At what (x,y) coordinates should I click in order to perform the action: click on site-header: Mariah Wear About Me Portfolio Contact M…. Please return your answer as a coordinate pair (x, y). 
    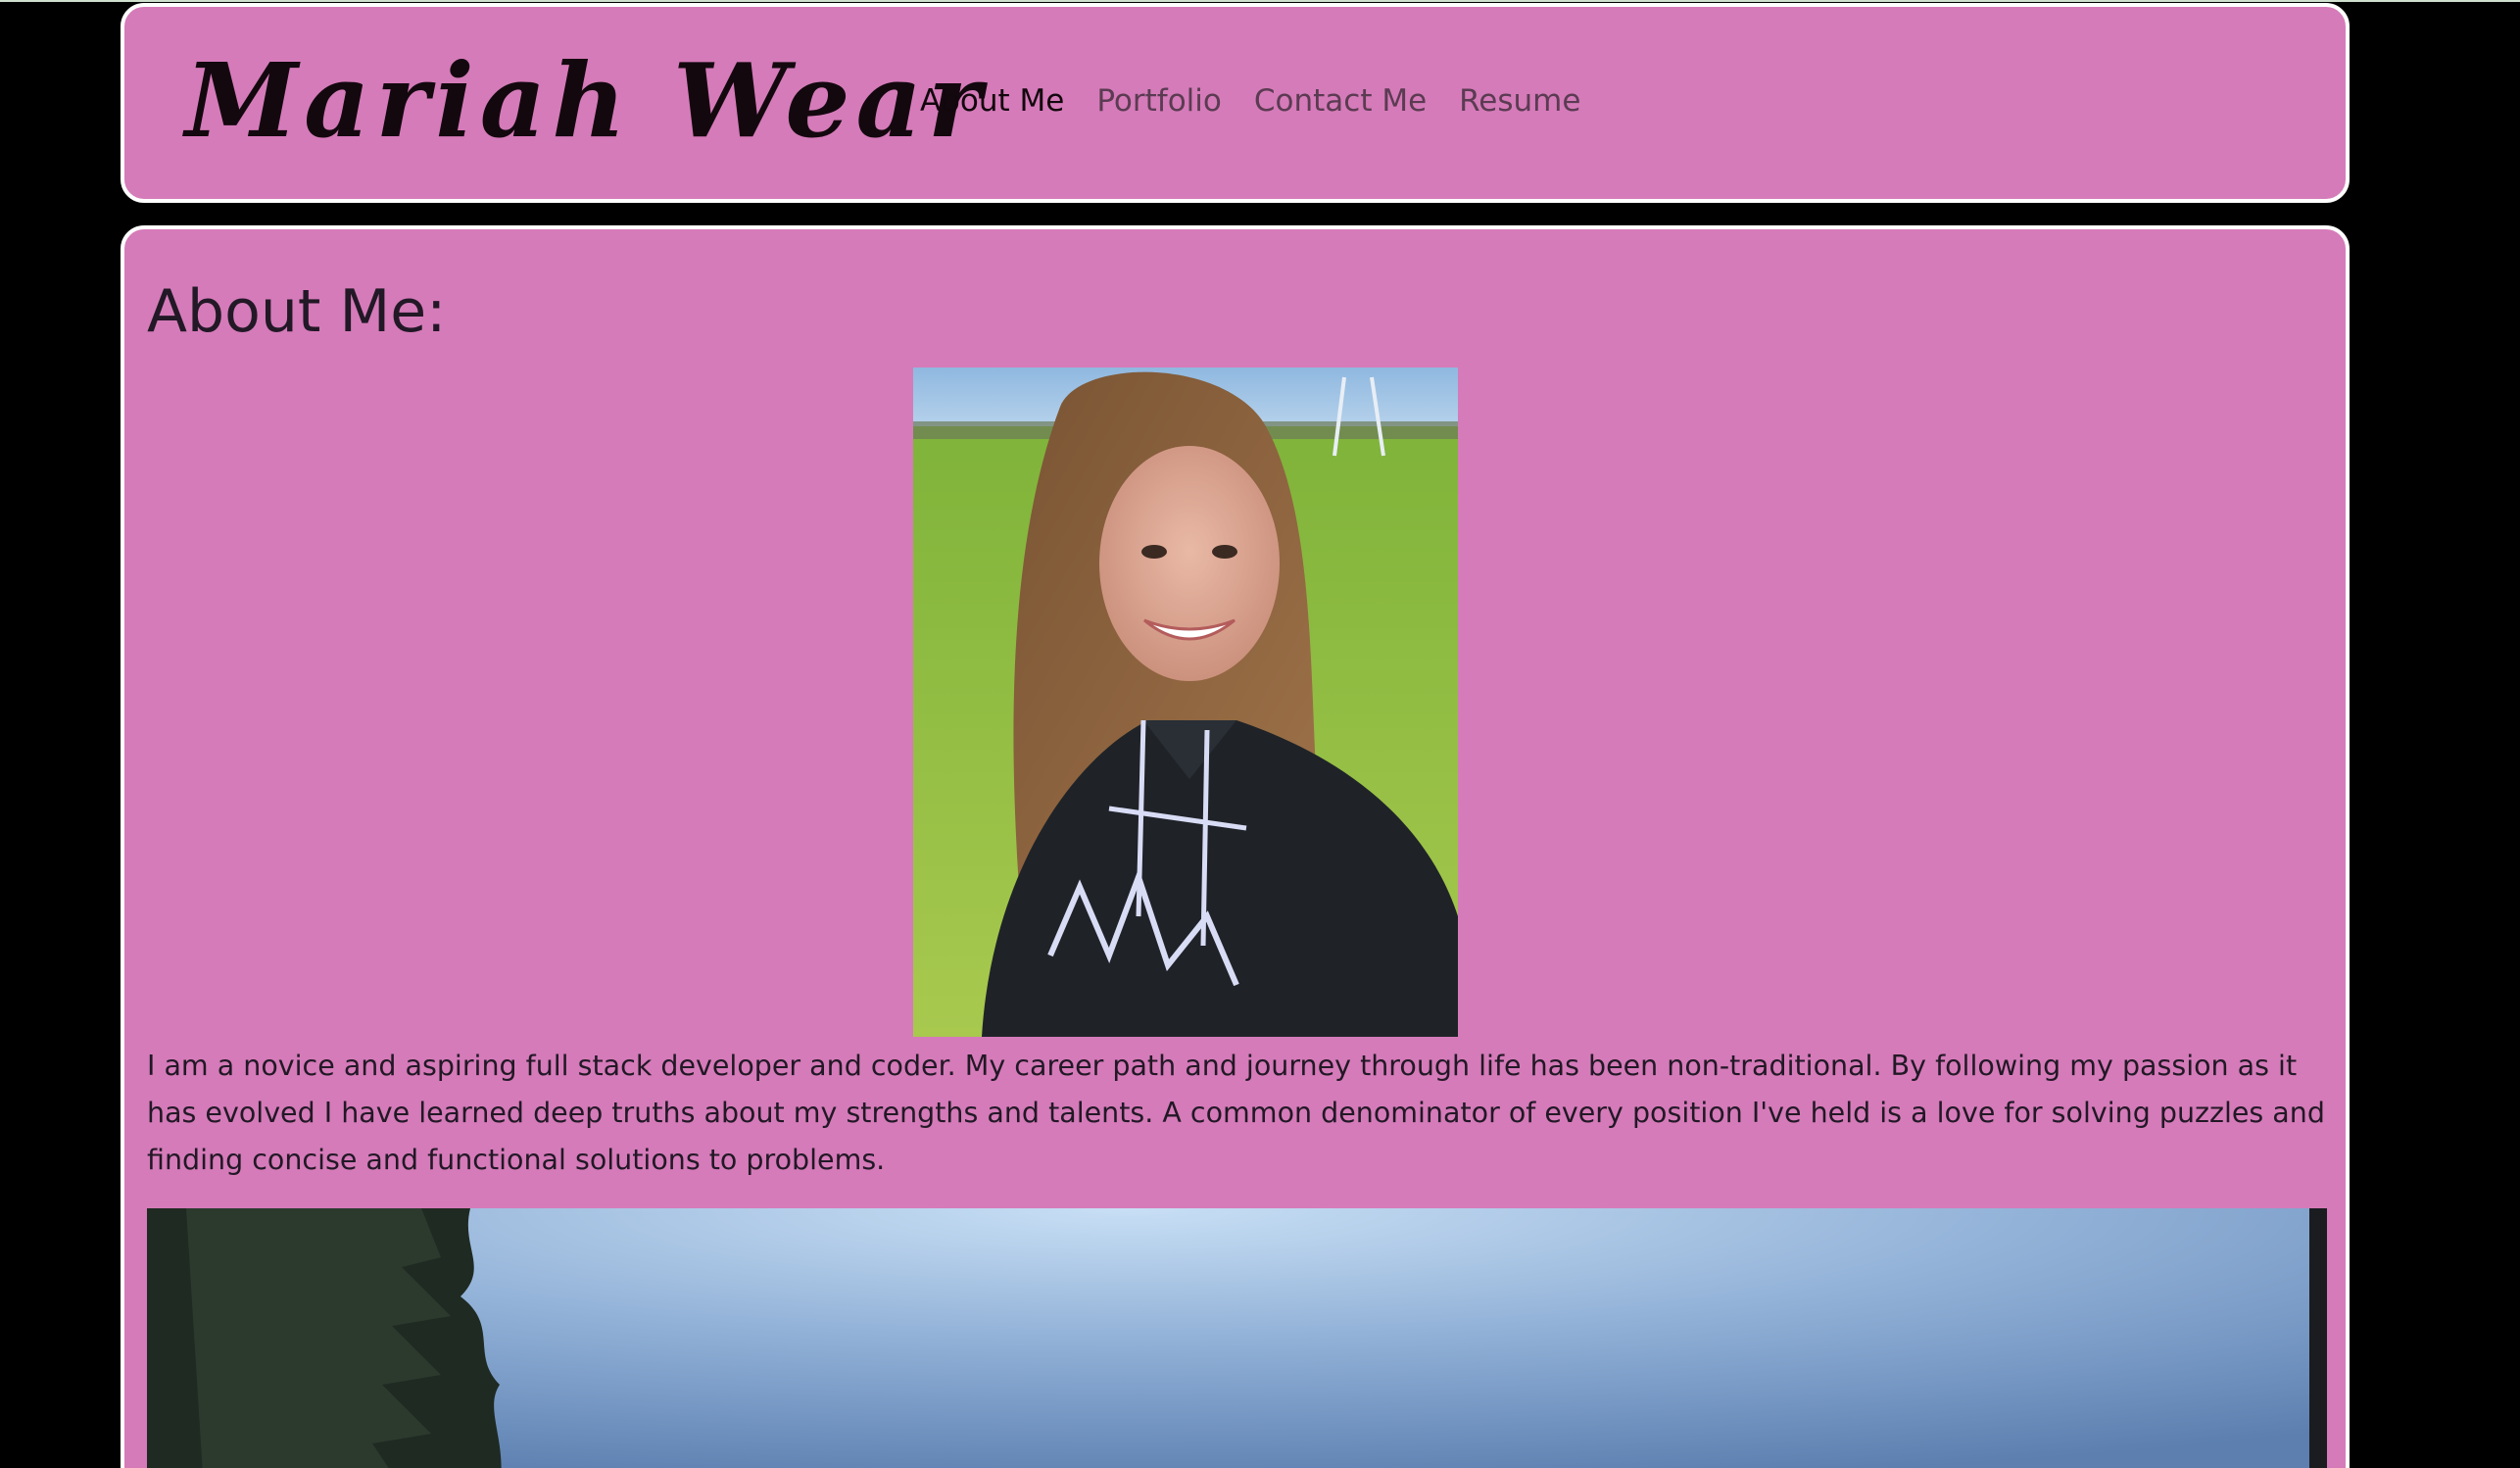
    Looking at the image, I should click on (1235, 103).